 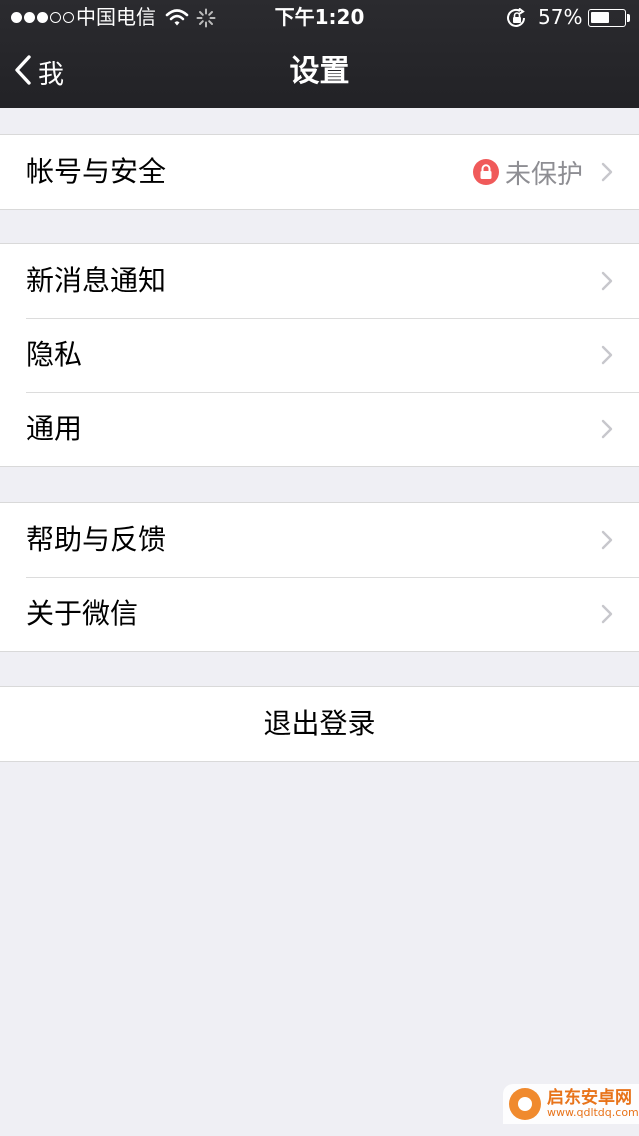 I want to click on logout-button: 退出登录, so click(x=319, y=724).